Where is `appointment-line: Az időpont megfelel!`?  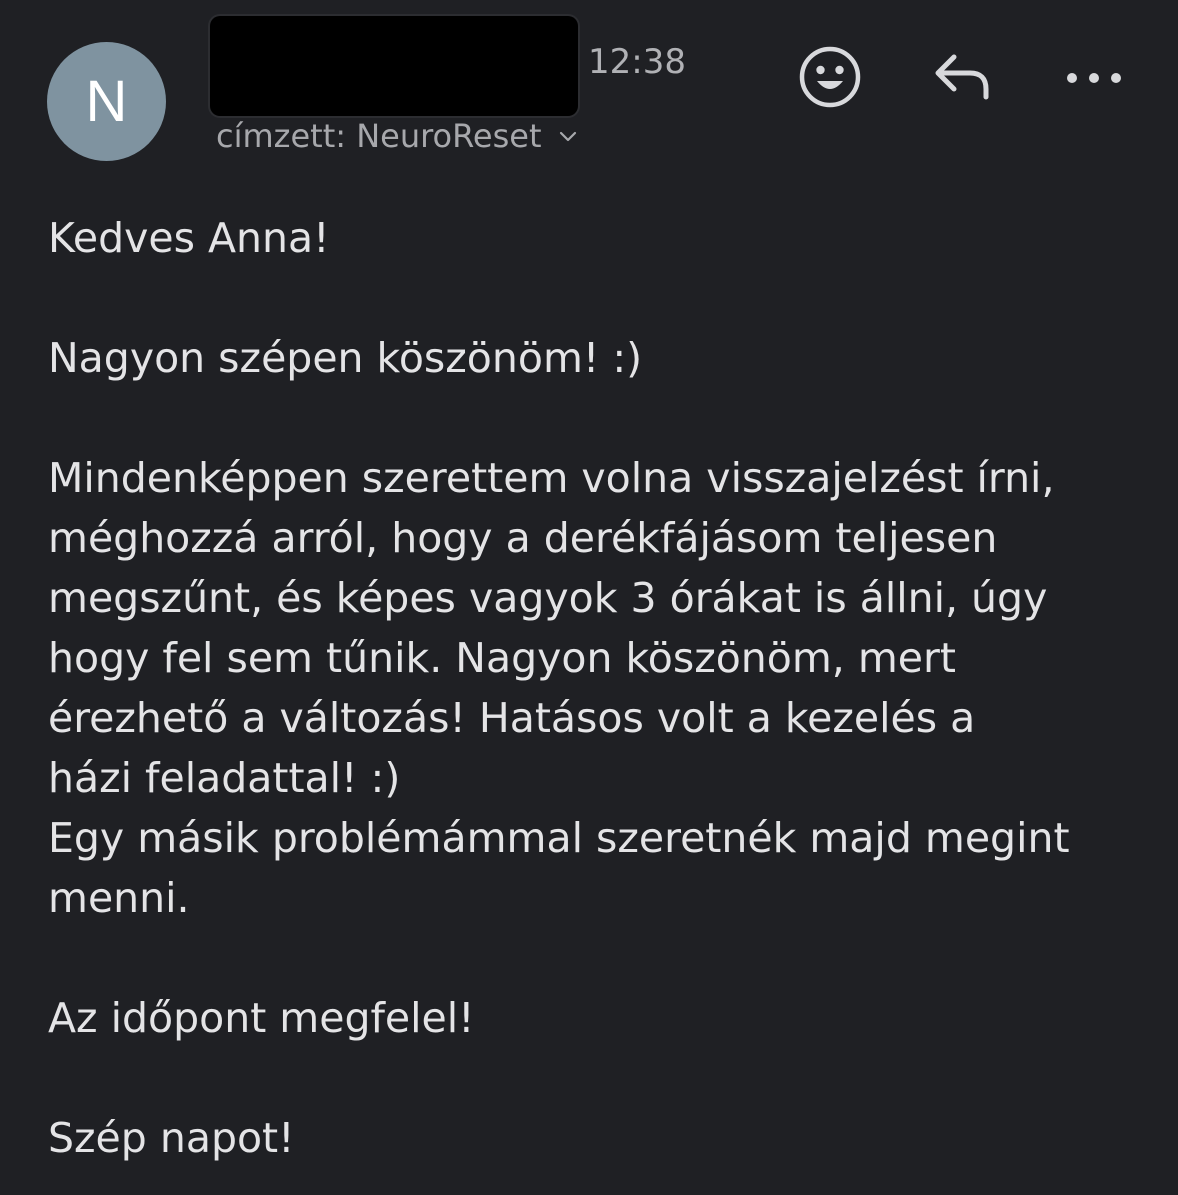 appointment-line: Az időpont megfelel! is located at coordinates (261, 1018).